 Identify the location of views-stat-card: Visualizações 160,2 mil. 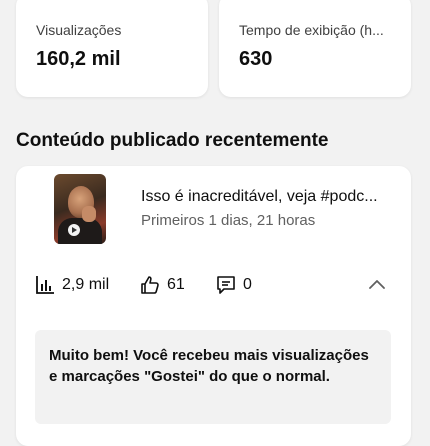
(112, 48).